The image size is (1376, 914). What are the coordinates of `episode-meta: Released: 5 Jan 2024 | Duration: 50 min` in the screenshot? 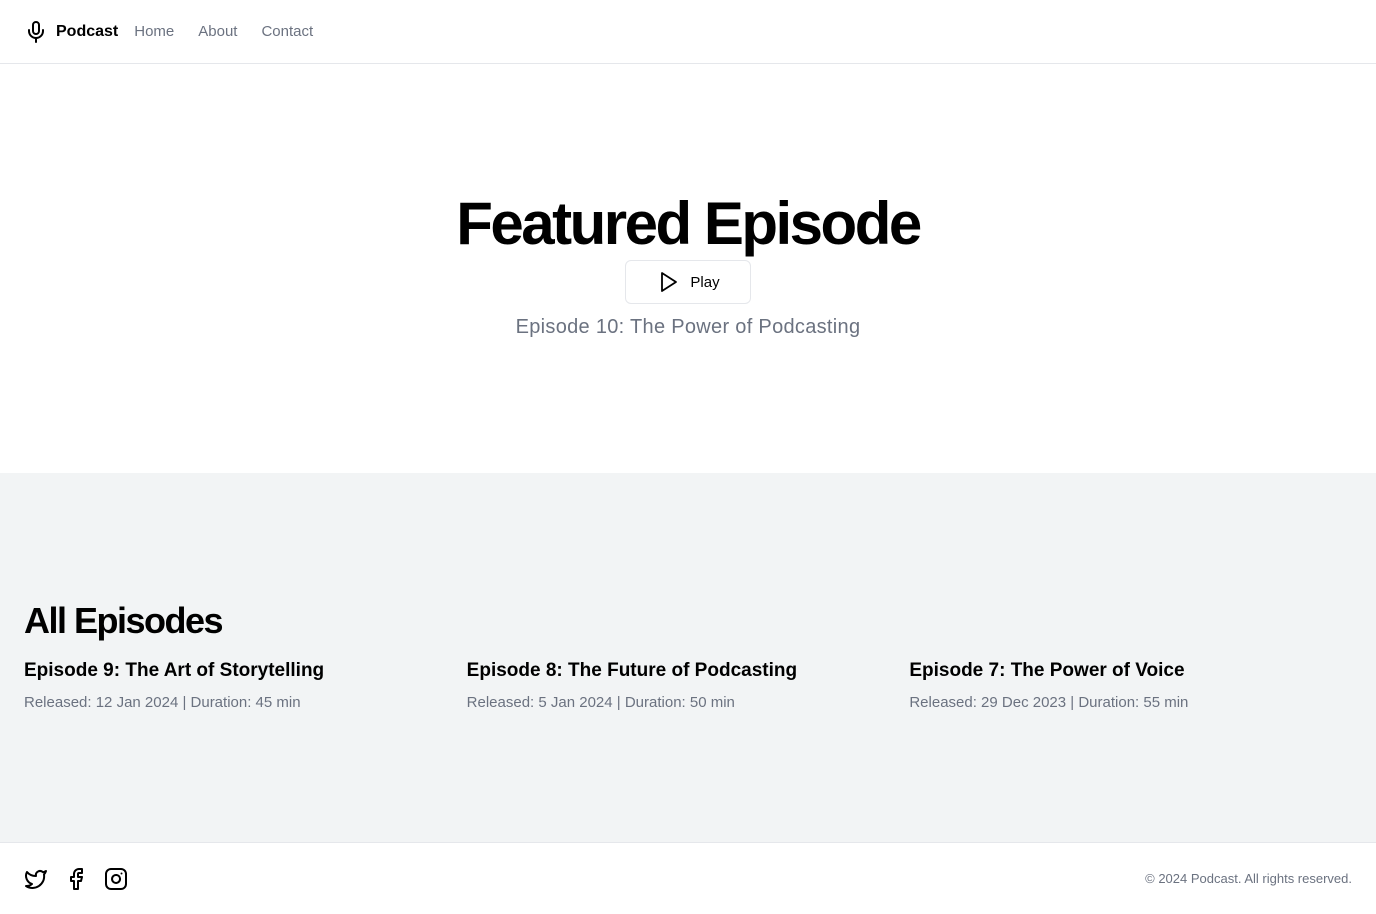 It's located at (600, 702).